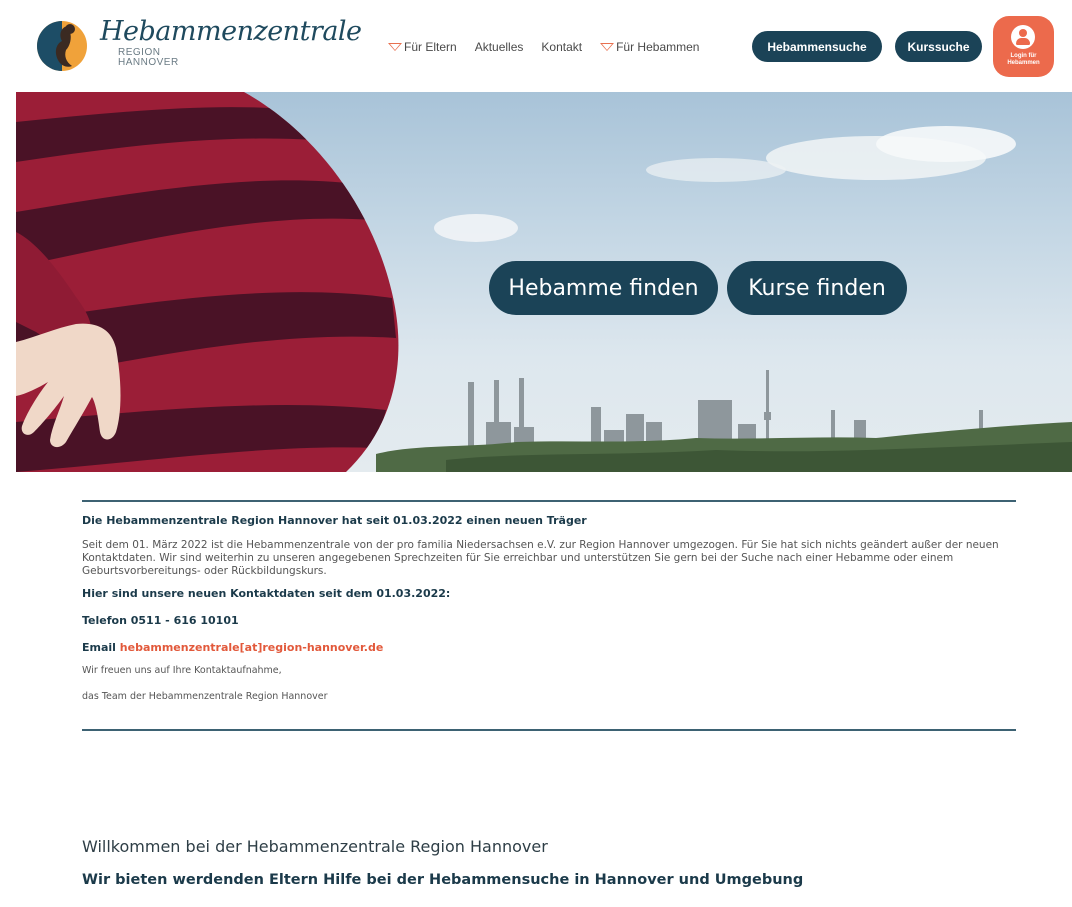 The width and height of the screenshot is (1072, 907). I want to click on hebammensuche-button: Hebammensuche, so click(817, 46).